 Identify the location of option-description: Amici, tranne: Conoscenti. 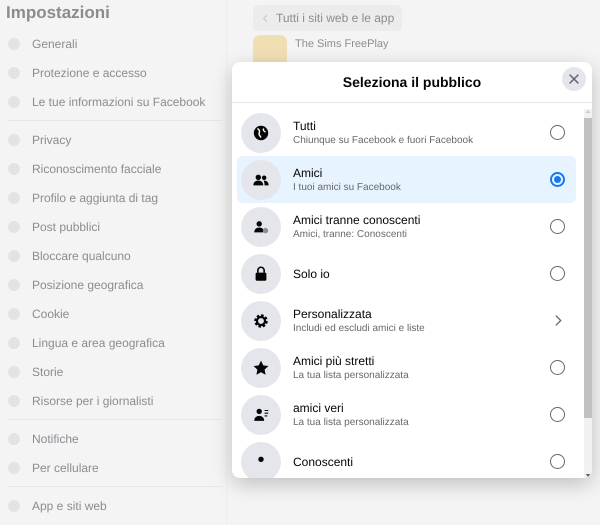
(350, 234).